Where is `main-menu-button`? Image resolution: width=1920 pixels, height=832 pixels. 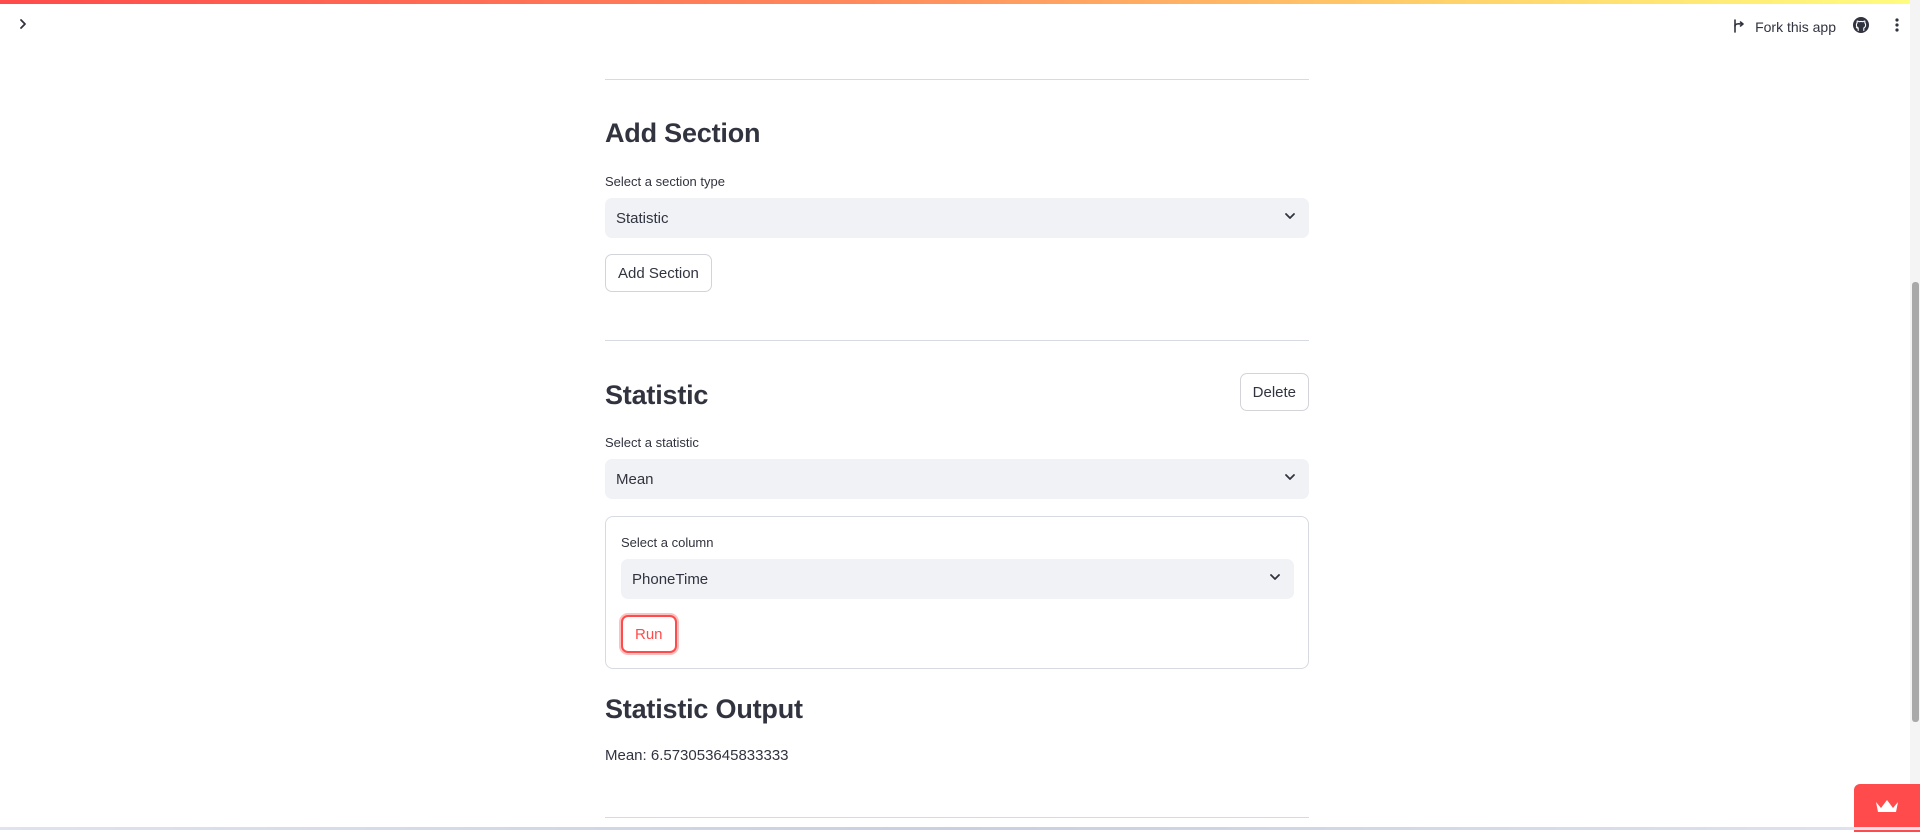
main-menu-button is located at coordinates (1897, 27).